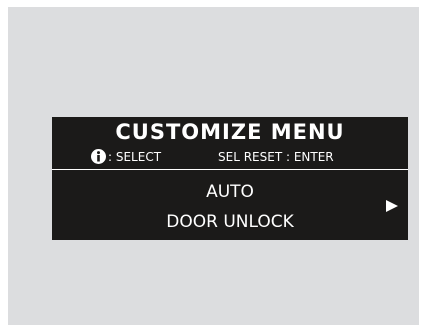 The height and width of the screenshot is (332, 427). I want to click on reset-enter-hint: SEL RESET : ENTER, so click(276, 157).